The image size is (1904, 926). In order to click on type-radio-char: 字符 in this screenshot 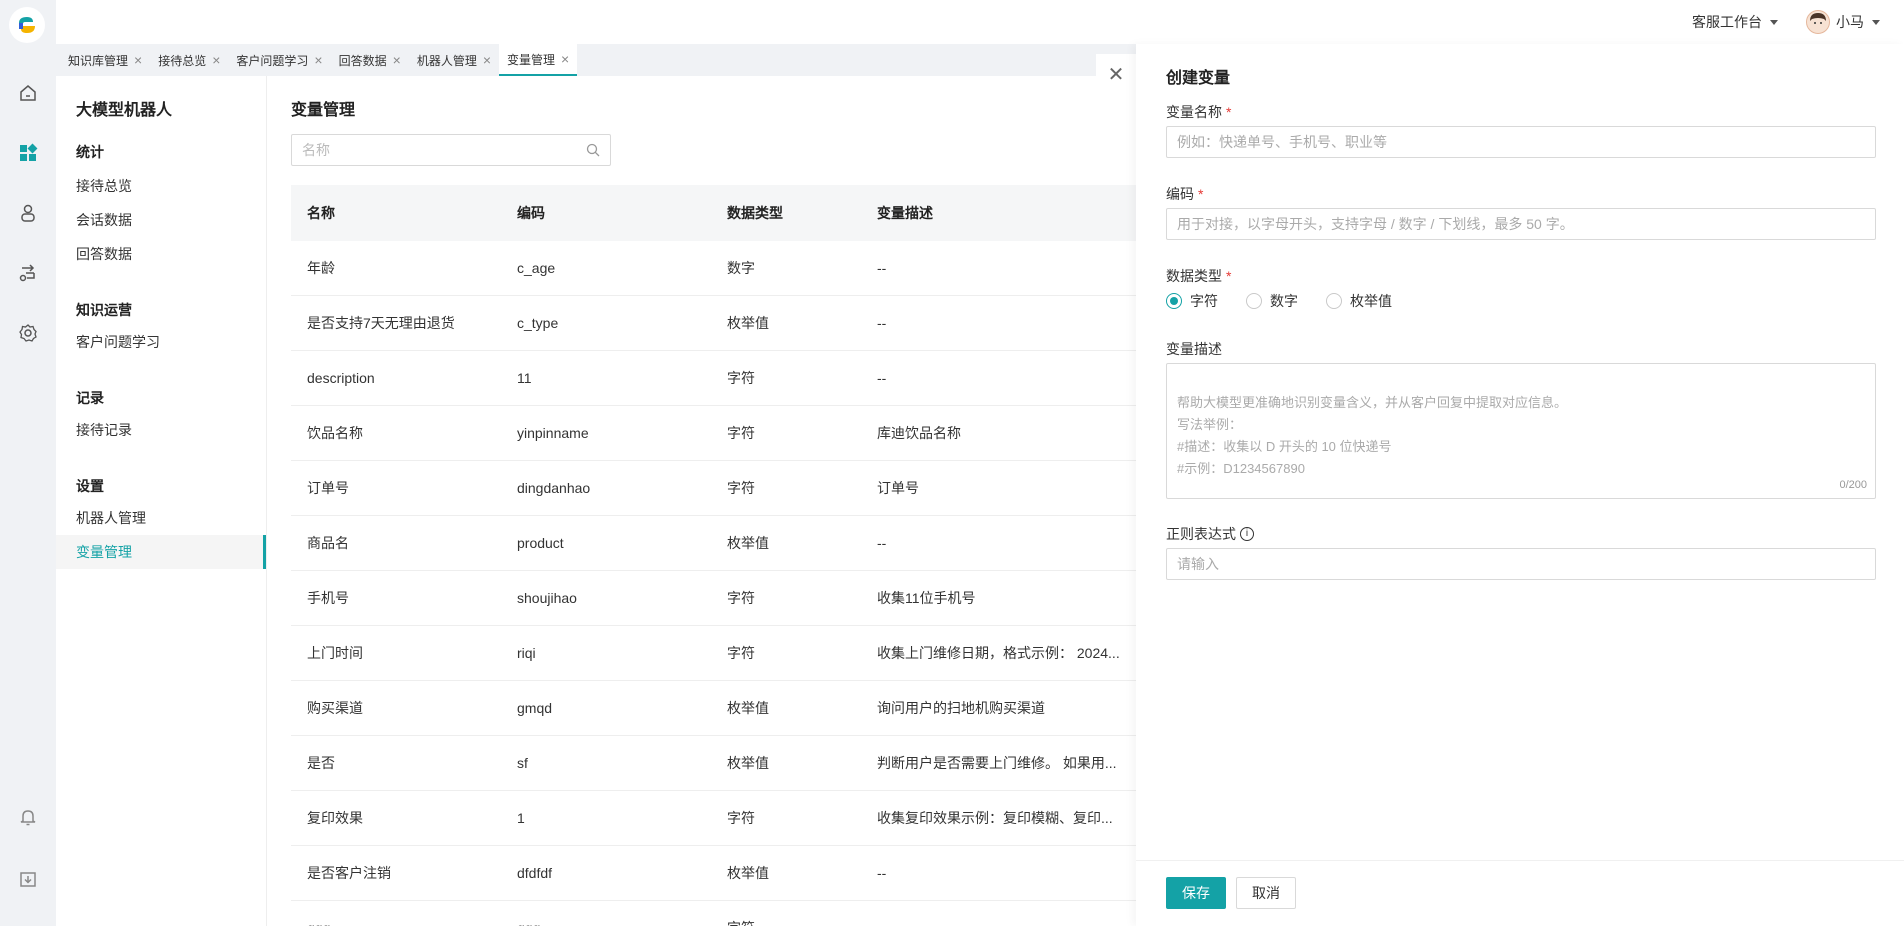, I will do `click(1192, 301)`.